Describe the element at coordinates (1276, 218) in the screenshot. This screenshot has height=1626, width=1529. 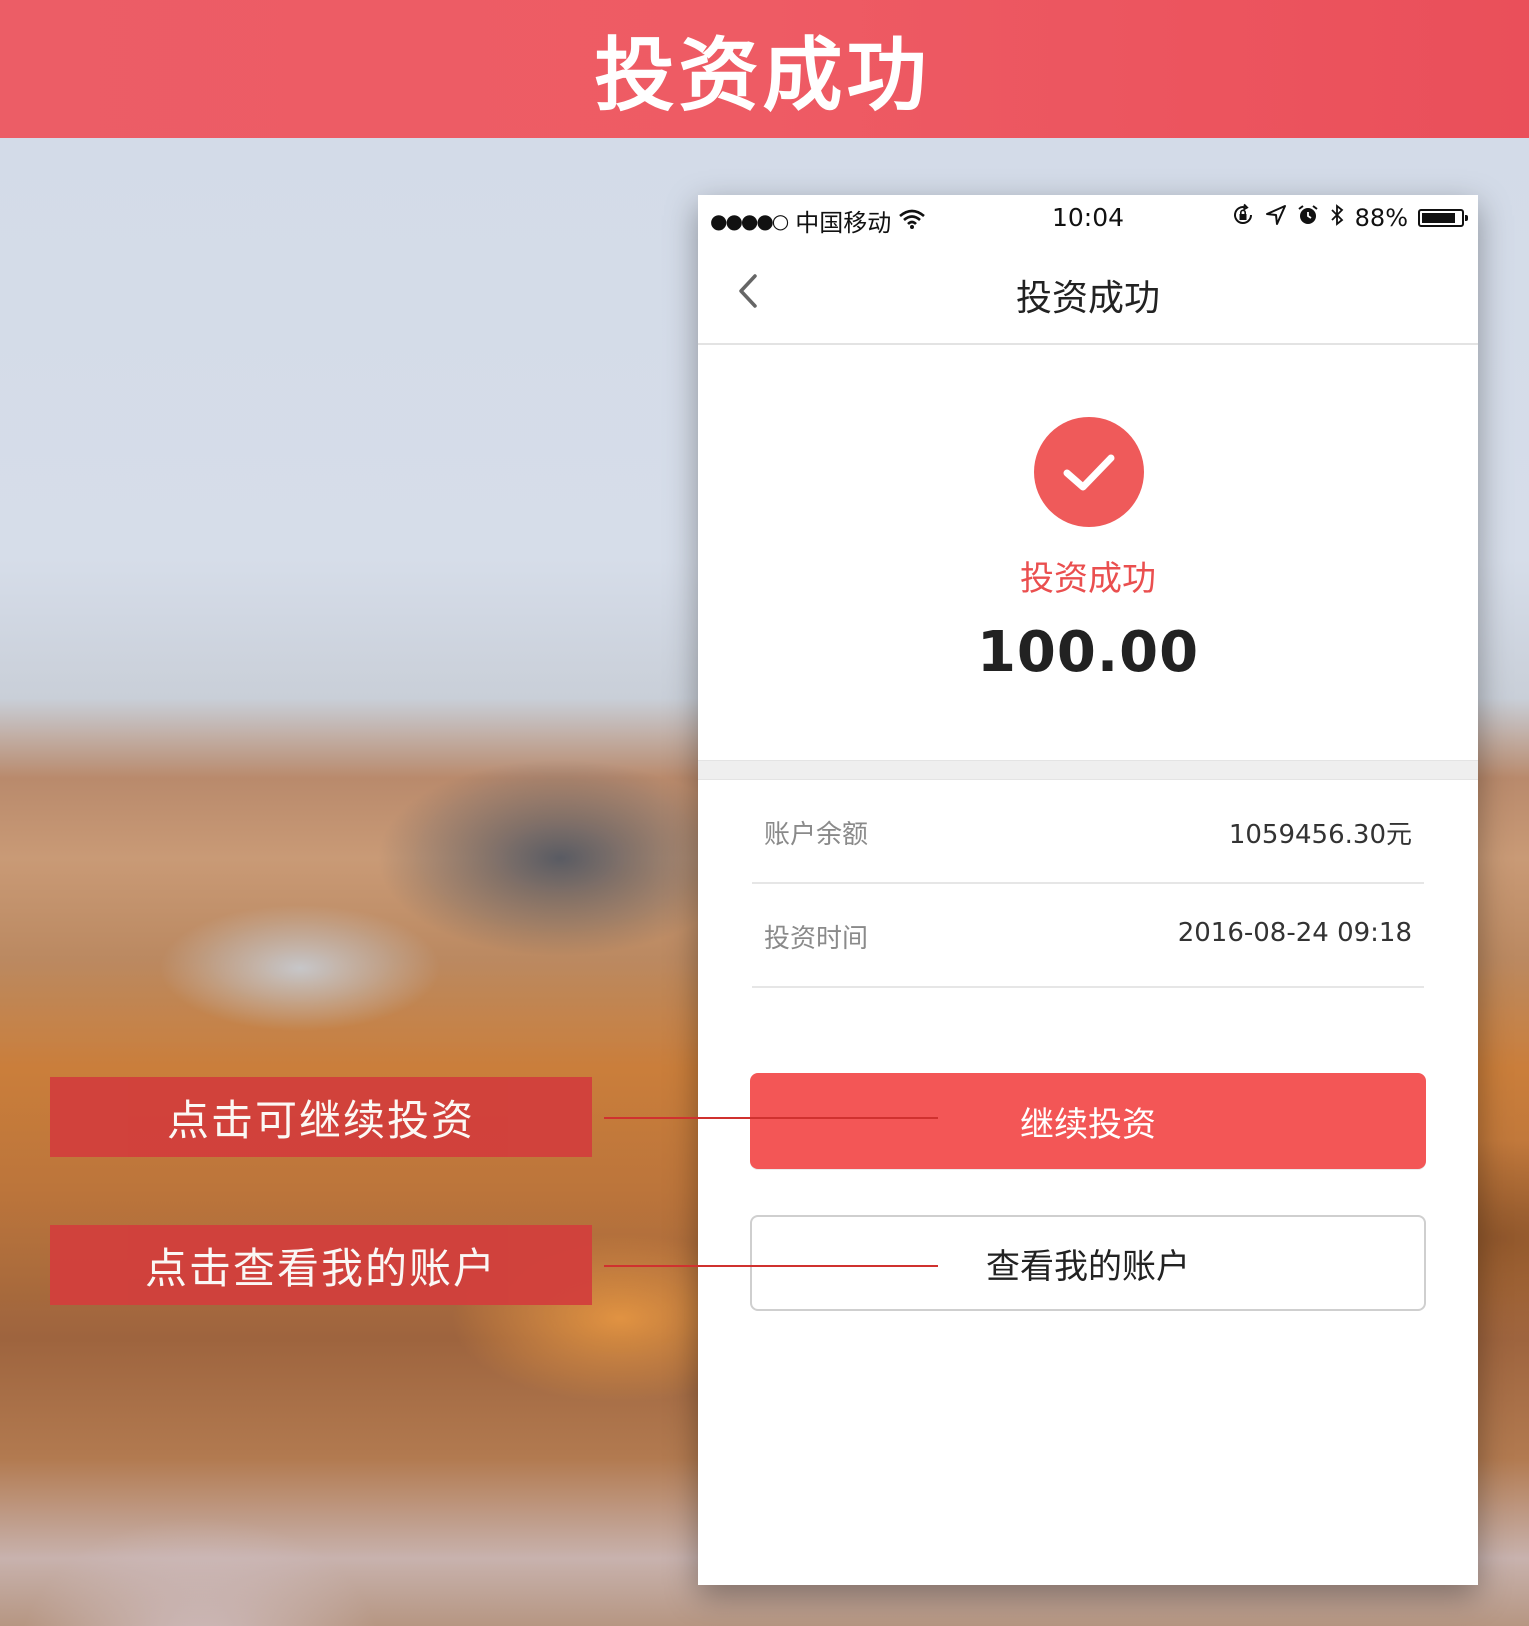
I see `location-icon` at that location.